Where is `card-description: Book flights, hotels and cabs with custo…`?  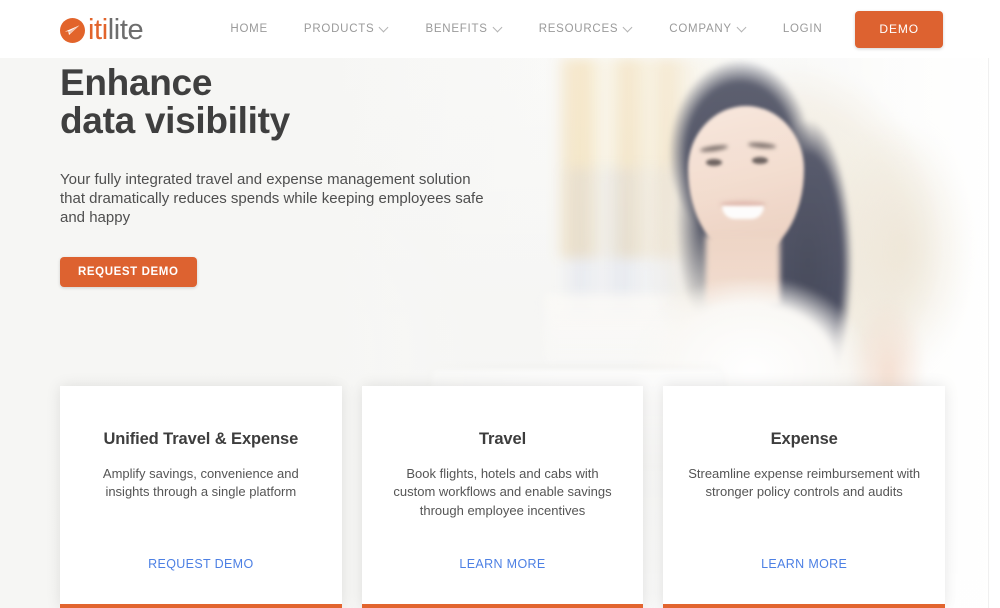
card-description: Book flights, hotels and cabs with custo… is located at coordinates (502, 492).